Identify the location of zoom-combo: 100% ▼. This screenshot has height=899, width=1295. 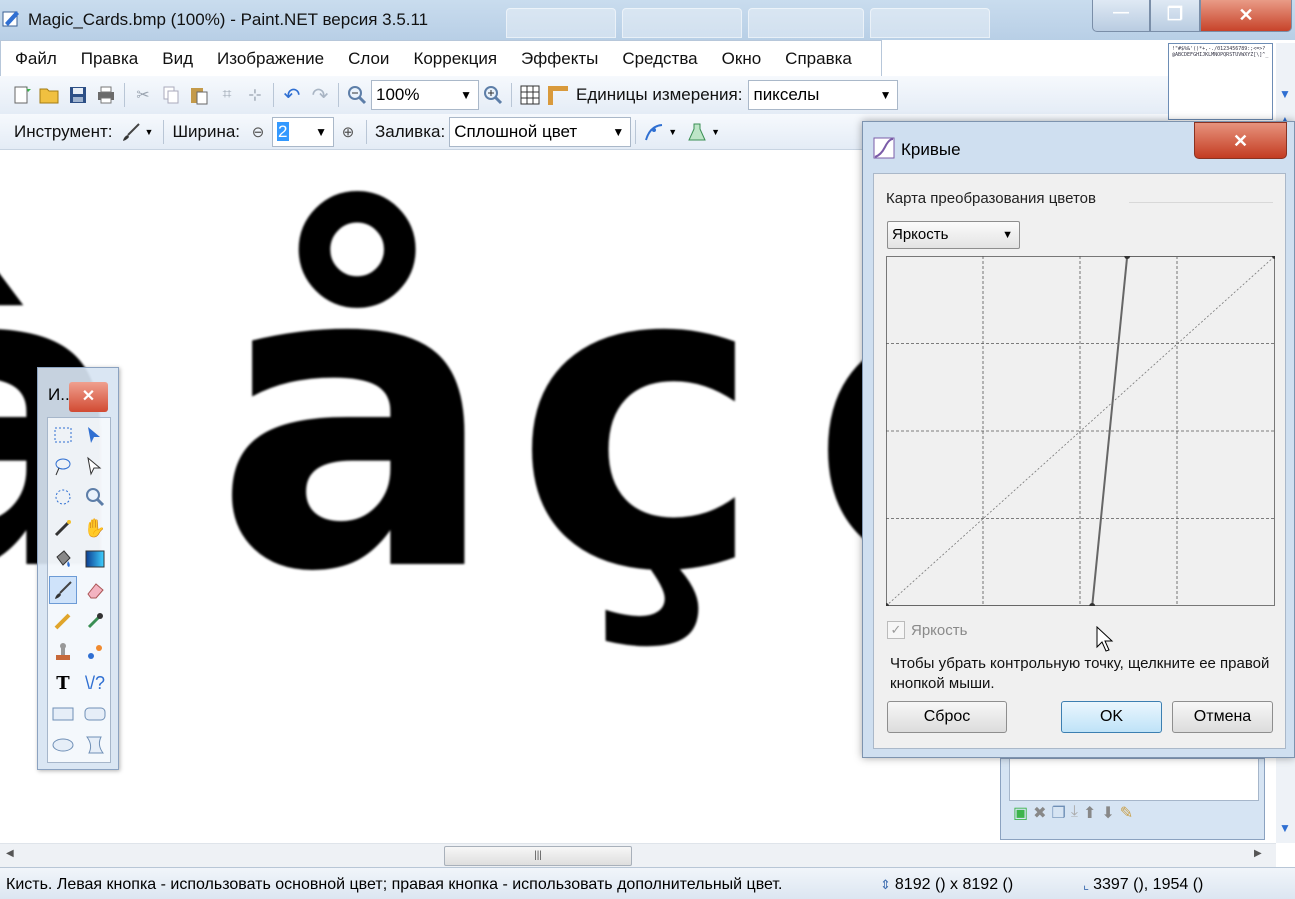
(425, 95).